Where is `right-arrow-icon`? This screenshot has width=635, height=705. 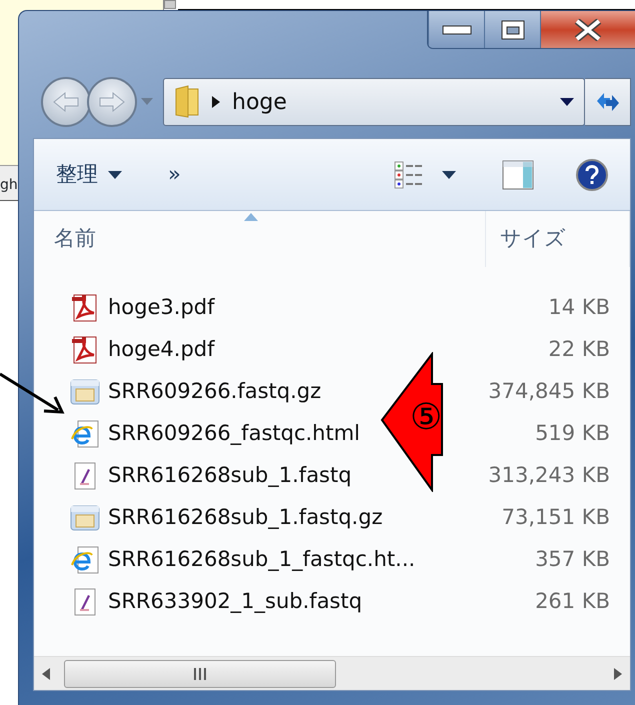 right-arrow-icon is located at coordinates (112, 102).